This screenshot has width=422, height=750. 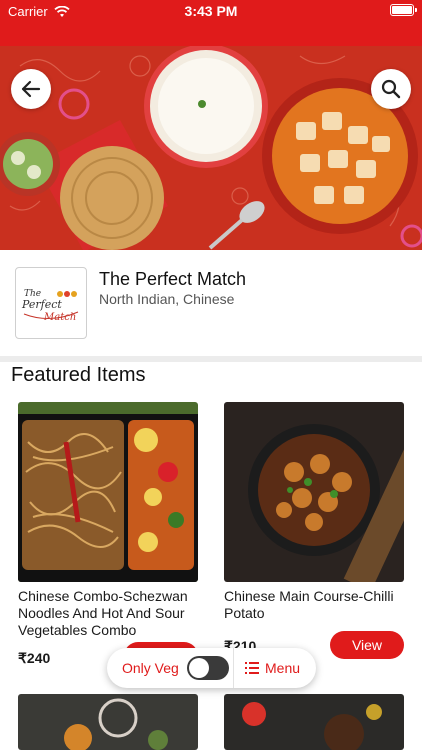 I want to click on only-veg-toggle-group: Only Veg, so click(x=170, y=668).